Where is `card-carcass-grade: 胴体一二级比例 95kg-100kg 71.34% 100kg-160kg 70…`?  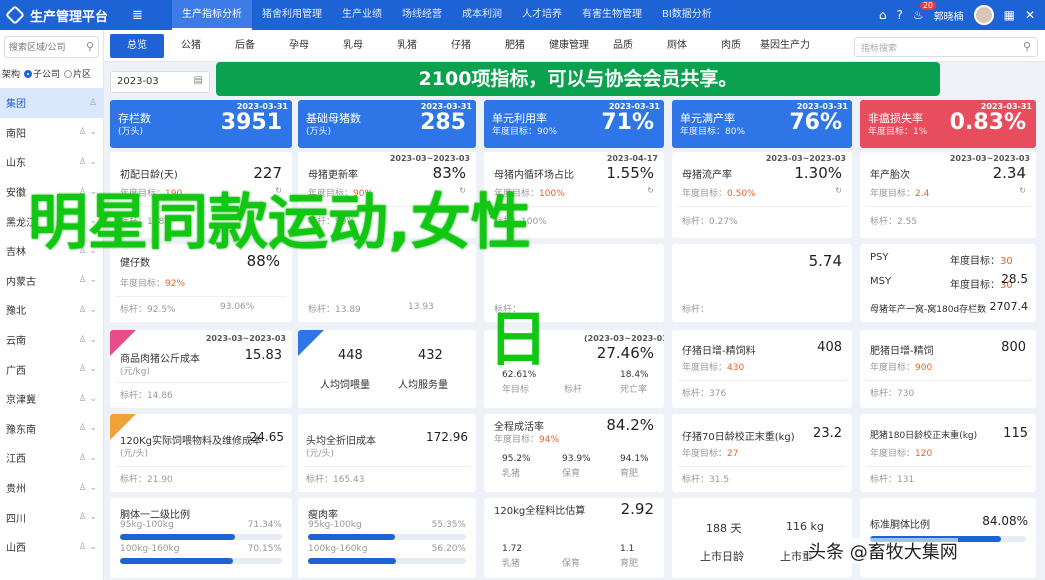
card-carcass-grade: 胴体一二级比例 95kg-100kg 71.34% 100kg-160kg 70… is located at coordinates (201, 538).